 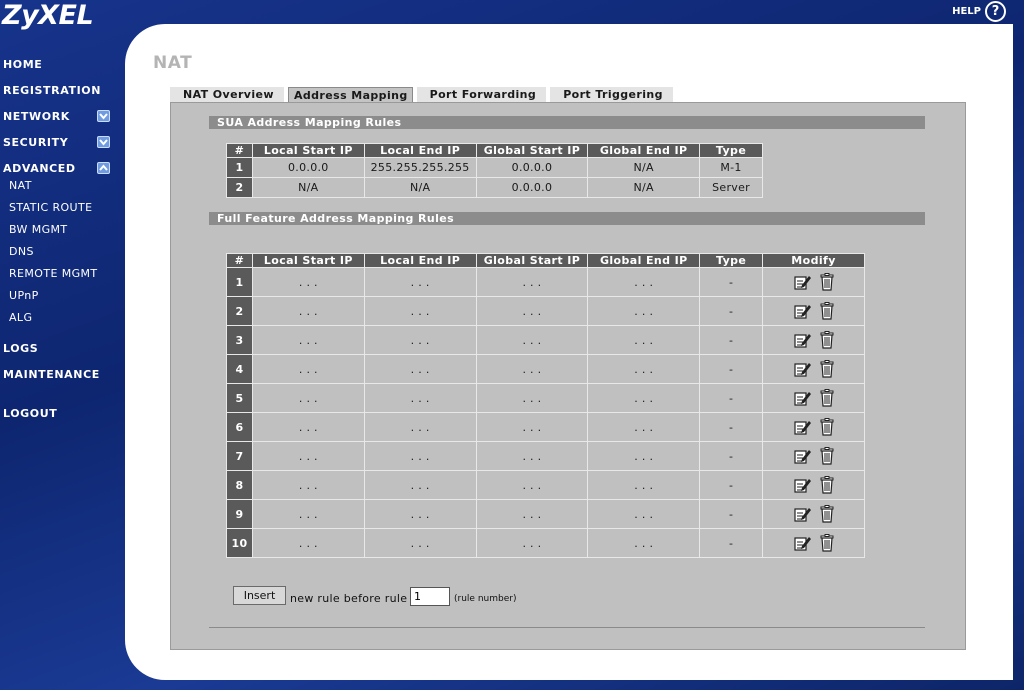 I want to click on help-button: HELP ?, so click(x=979, y=11).